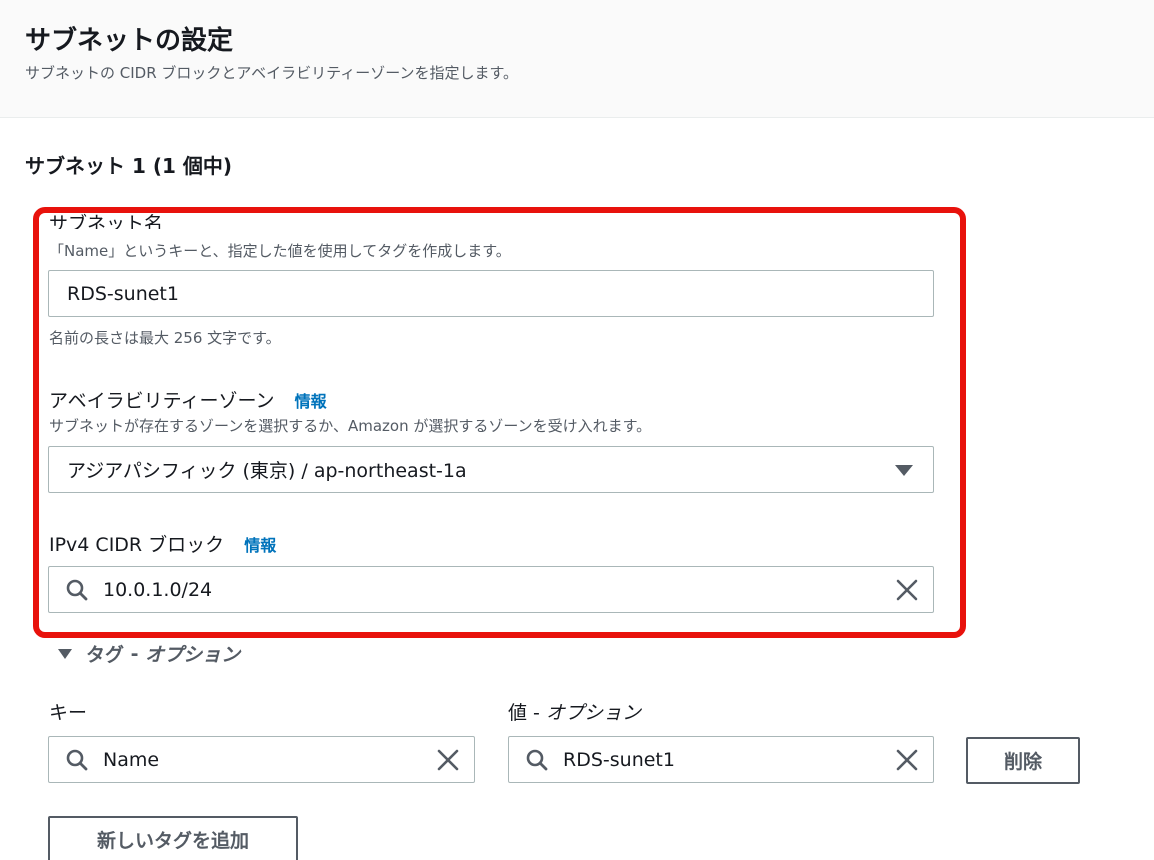 The image size is (1154, 860). I want to click on subnet-name-constraint: 名前の長さは最大 256 文字です。, so click(165, 338).